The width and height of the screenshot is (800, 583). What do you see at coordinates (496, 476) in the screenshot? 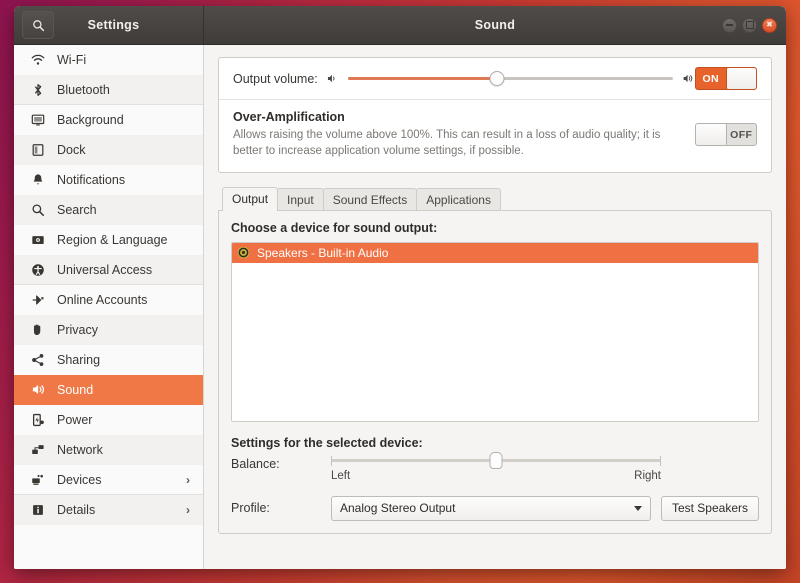
I see `balance-end-labels: Left Right` at bounding box center [496, 476].